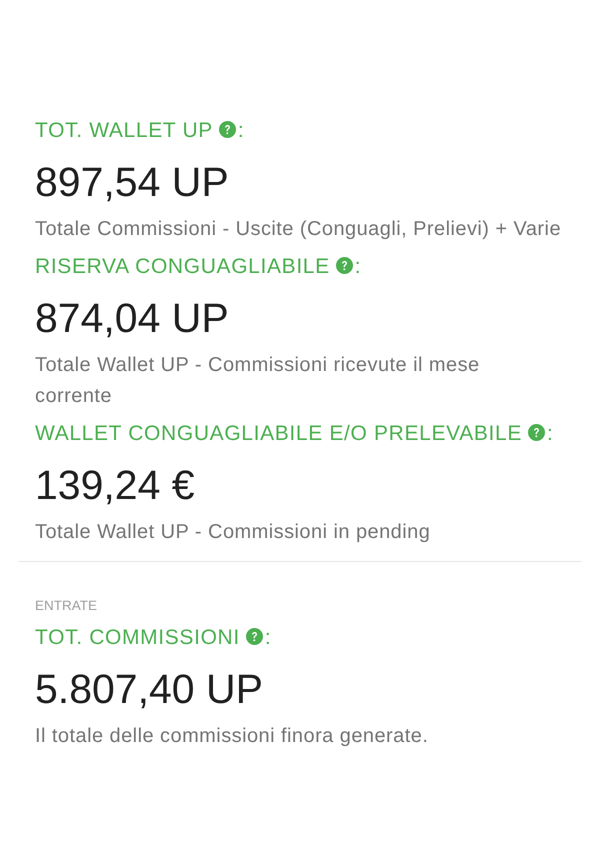 The height and width of the screenshot is (868, 600). I want to click on stat-description: Totale Wallet UP - Commissioni ricevute il mese corrente, so click(258, 381).